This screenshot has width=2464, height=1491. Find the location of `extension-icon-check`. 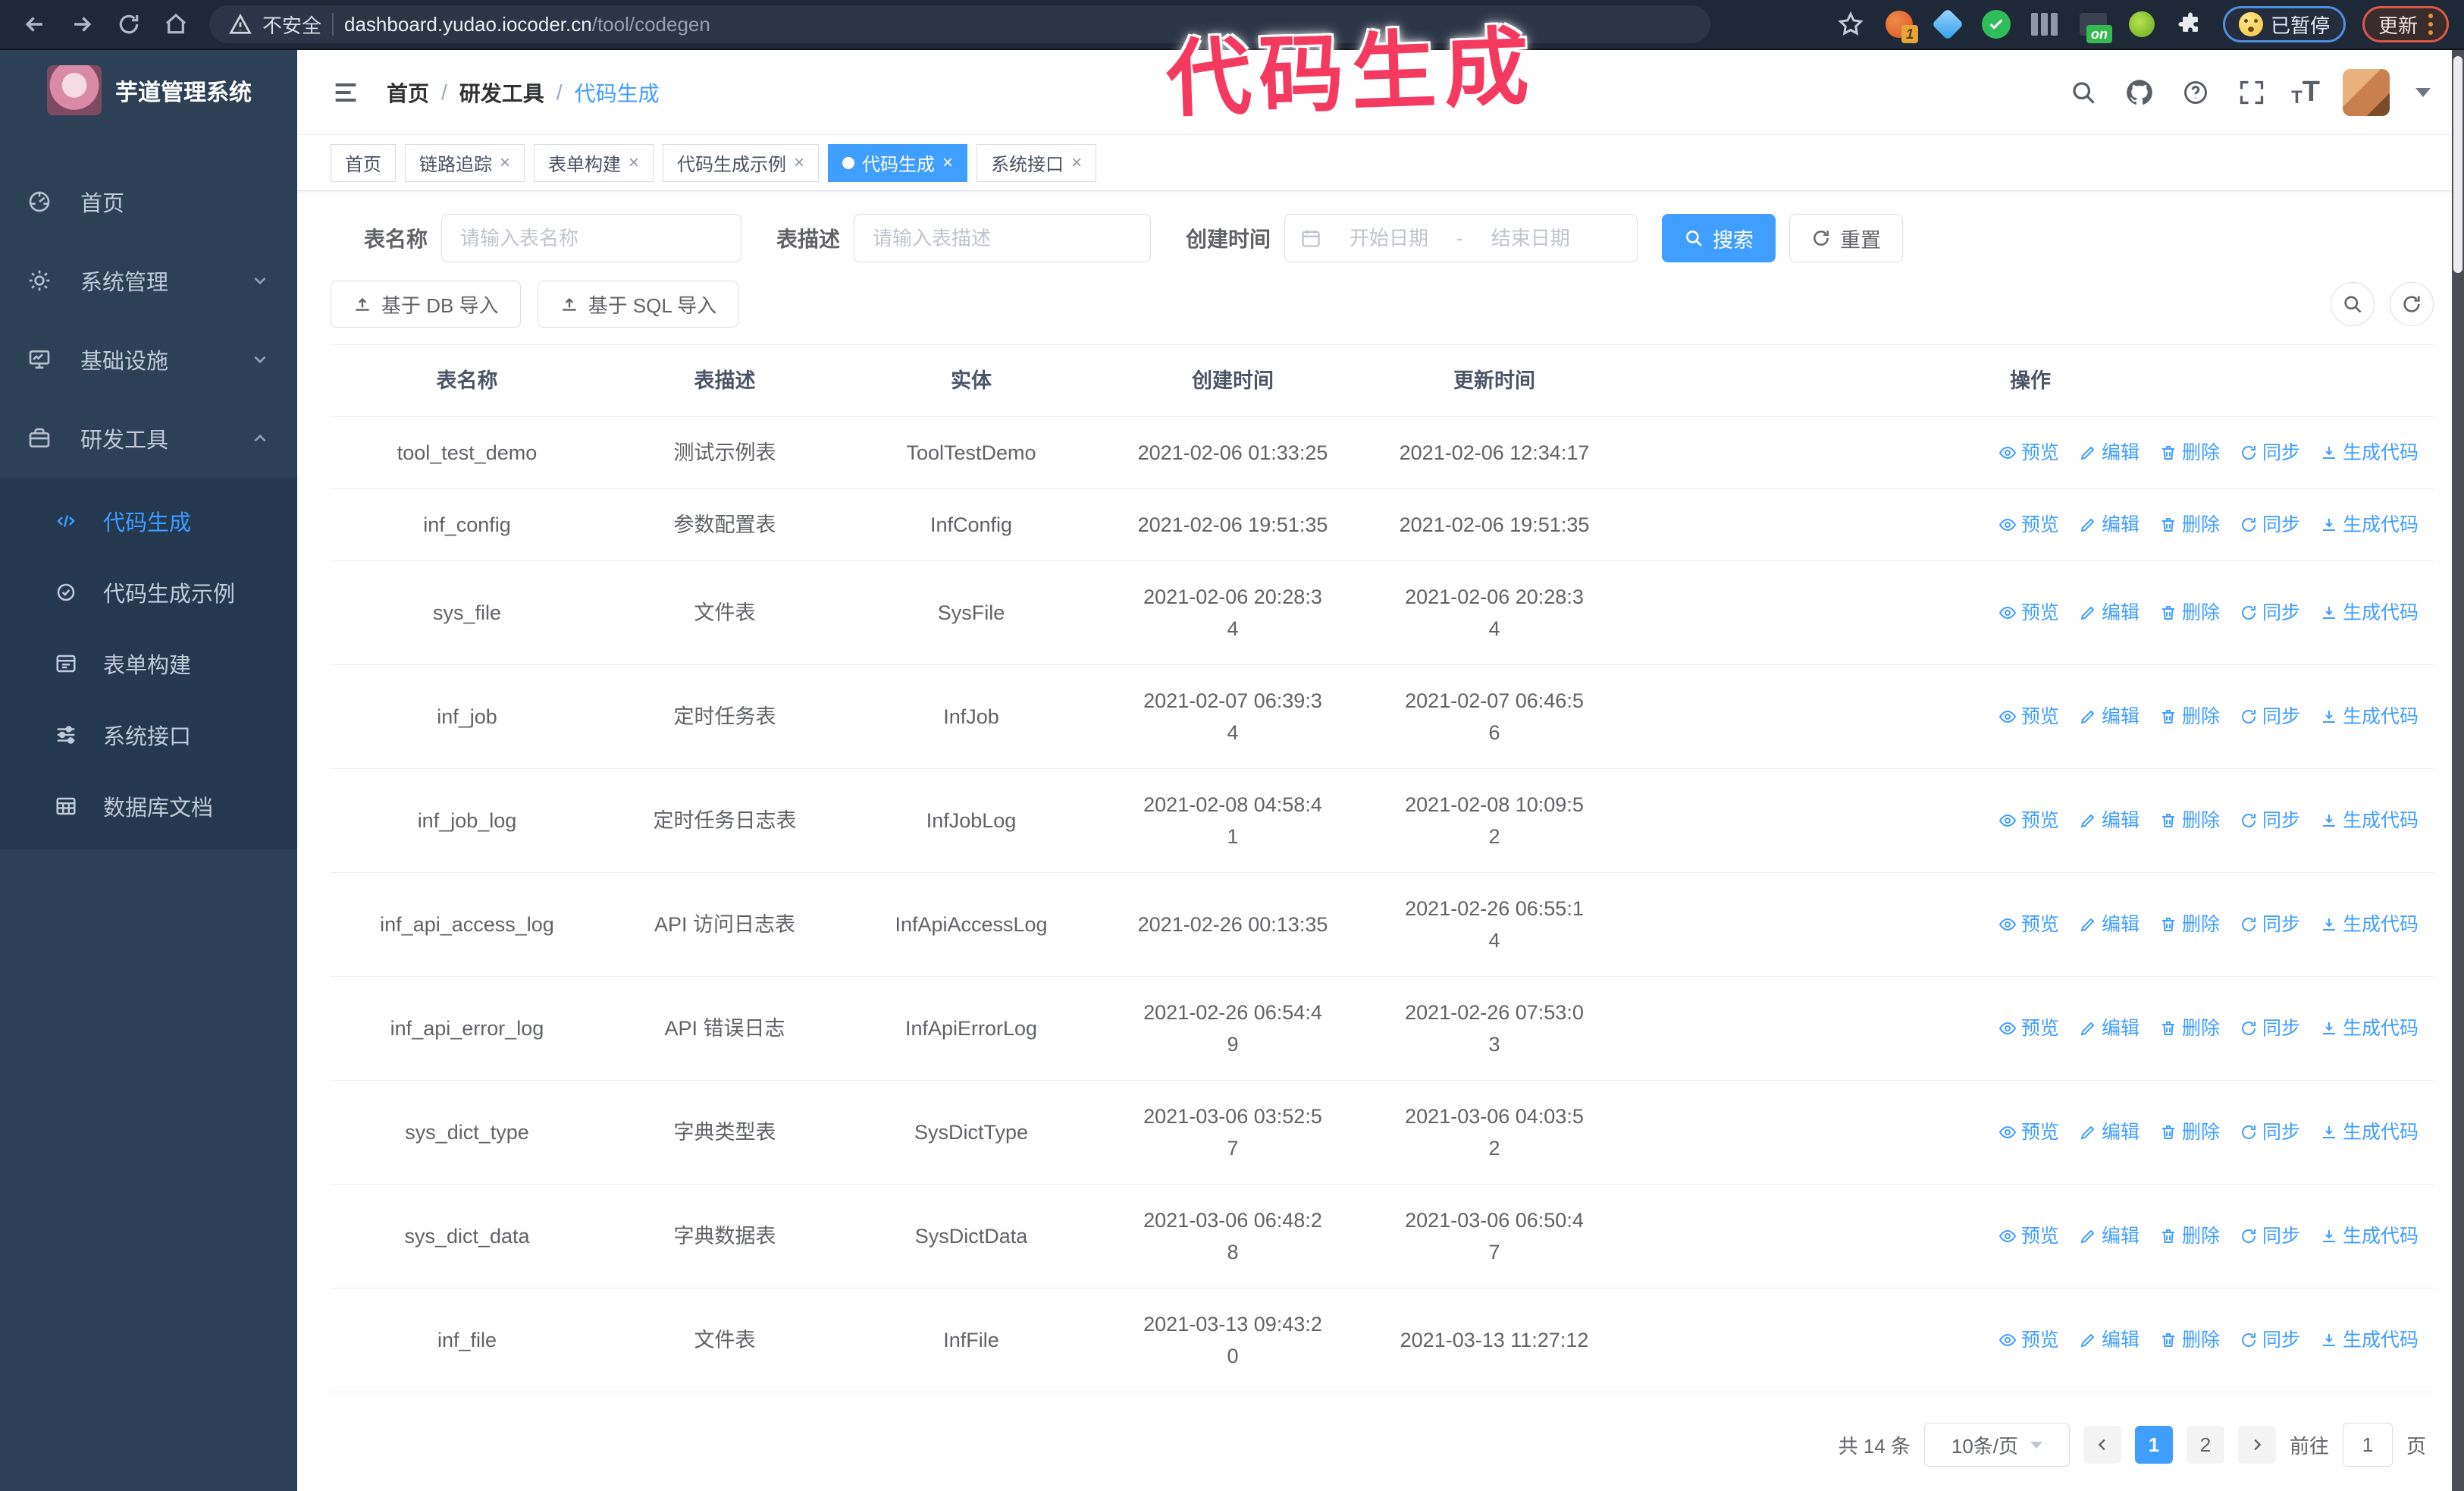

extension-icon-check is located at coordinates (1996, 24).